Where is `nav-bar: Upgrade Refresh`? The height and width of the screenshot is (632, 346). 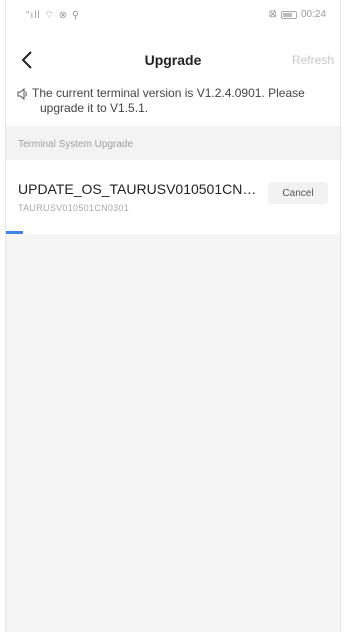
nav-bar: Upgrade Refresh is located at coordinates (173, 61).